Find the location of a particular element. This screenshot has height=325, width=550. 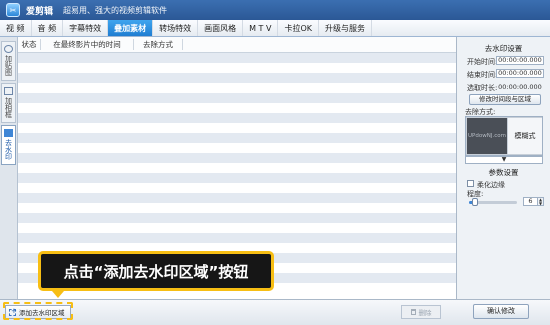

removal-method-value: 模糊式 is located at coordinates (525, 136).